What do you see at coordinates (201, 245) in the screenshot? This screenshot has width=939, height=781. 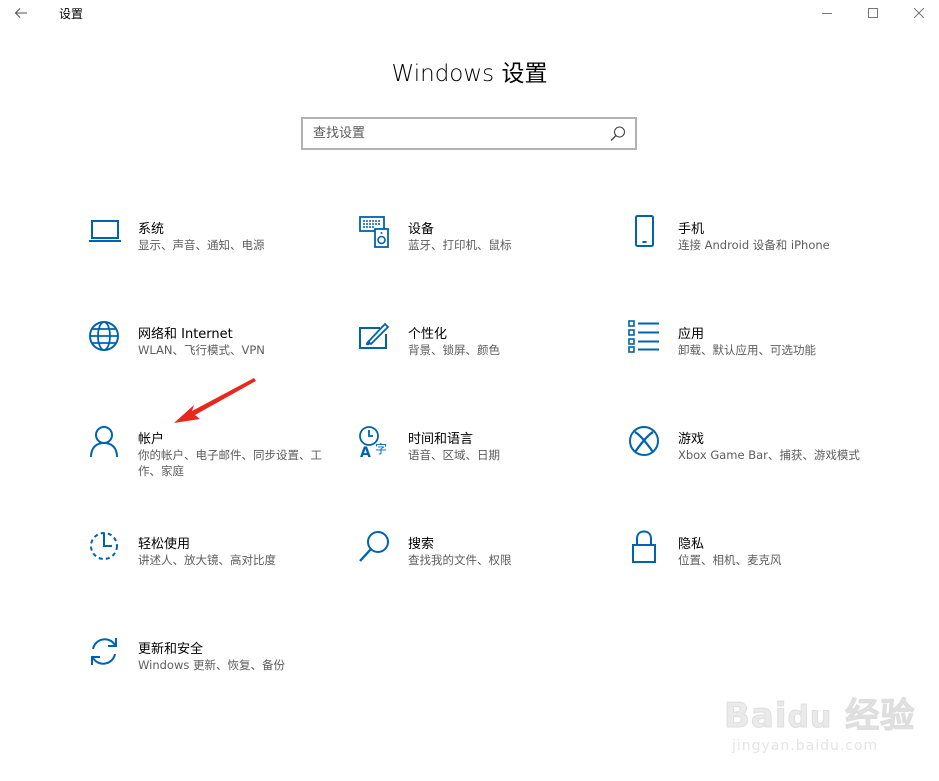 I see `tile-description: 显示、声音、通知、电源` at bounding box center [201, 245].